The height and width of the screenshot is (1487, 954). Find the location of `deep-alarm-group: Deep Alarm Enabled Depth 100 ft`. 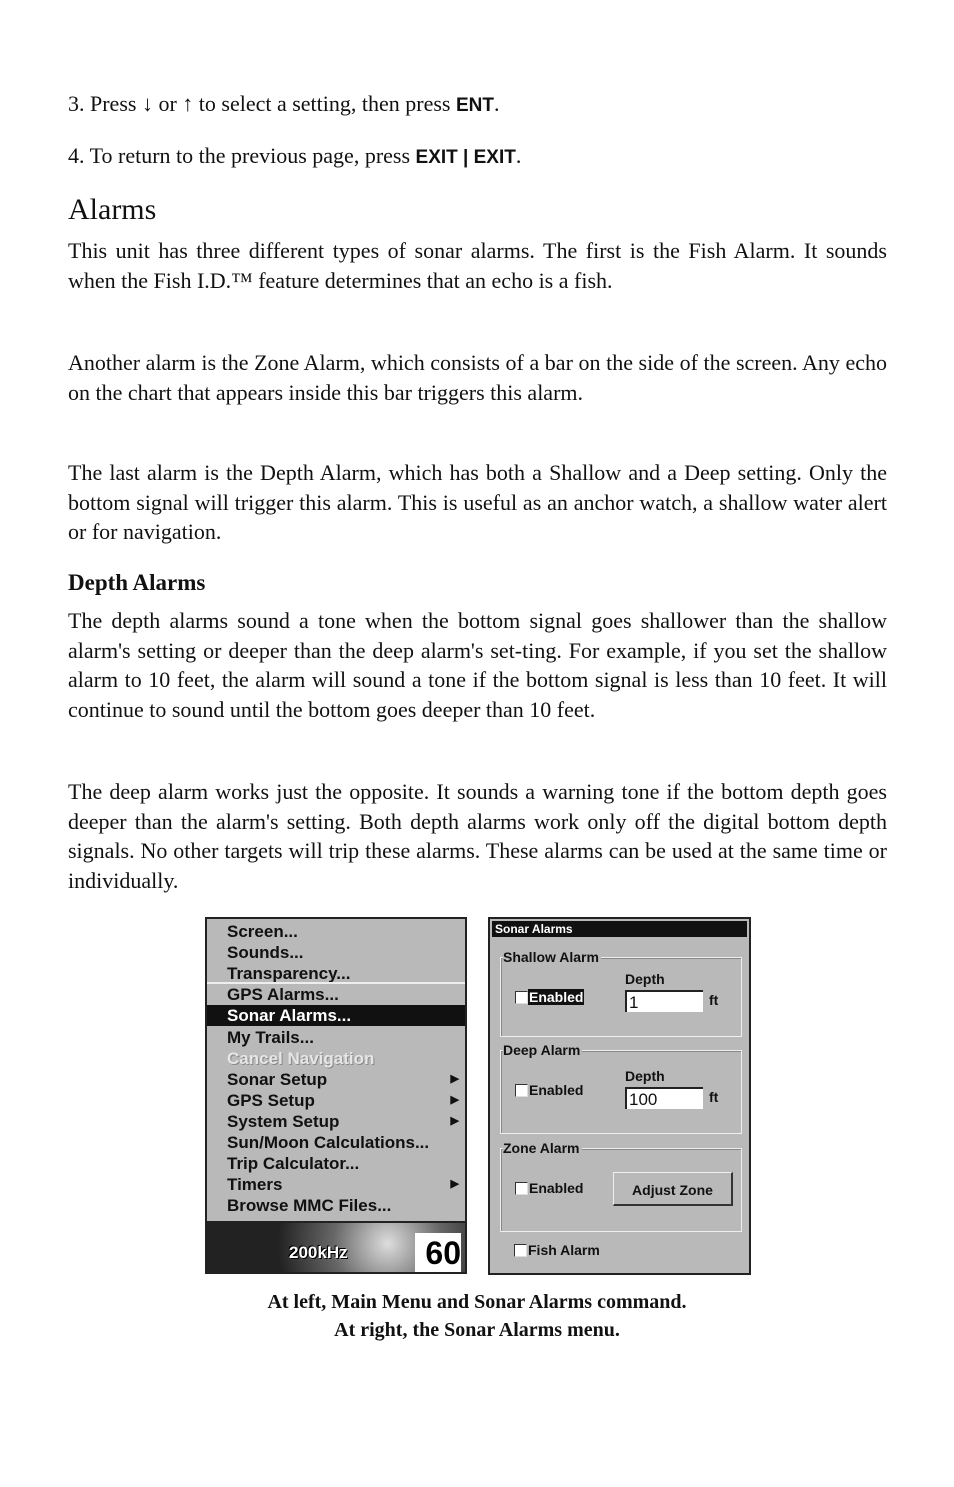

deep-alarm-group: Deep Alarm Enabled Depth 100 ft is located at coordinates (621, 1088).